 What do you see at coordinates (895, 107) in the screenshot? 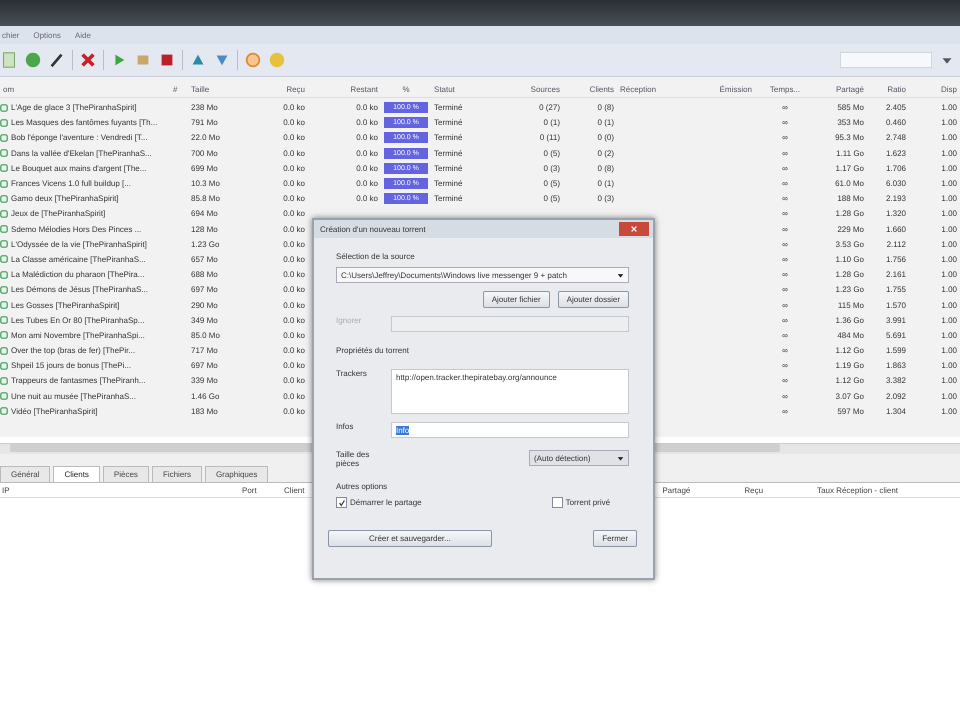
I see `table-cell-text: 2.405` at bounding box center [895, 107].